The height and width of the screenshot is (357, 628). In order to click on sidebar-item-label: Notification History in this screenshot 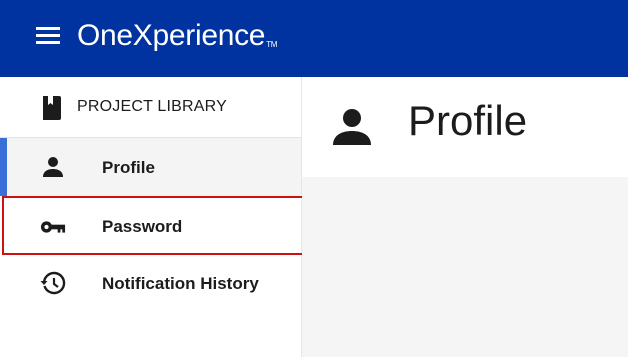, I will do `click(180, 283)`.